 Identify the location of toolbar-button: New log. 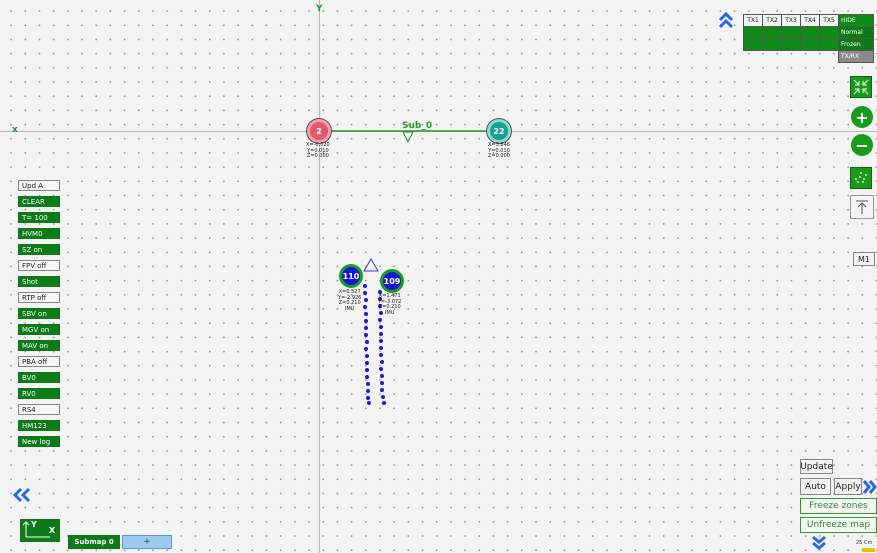
(39, 441).